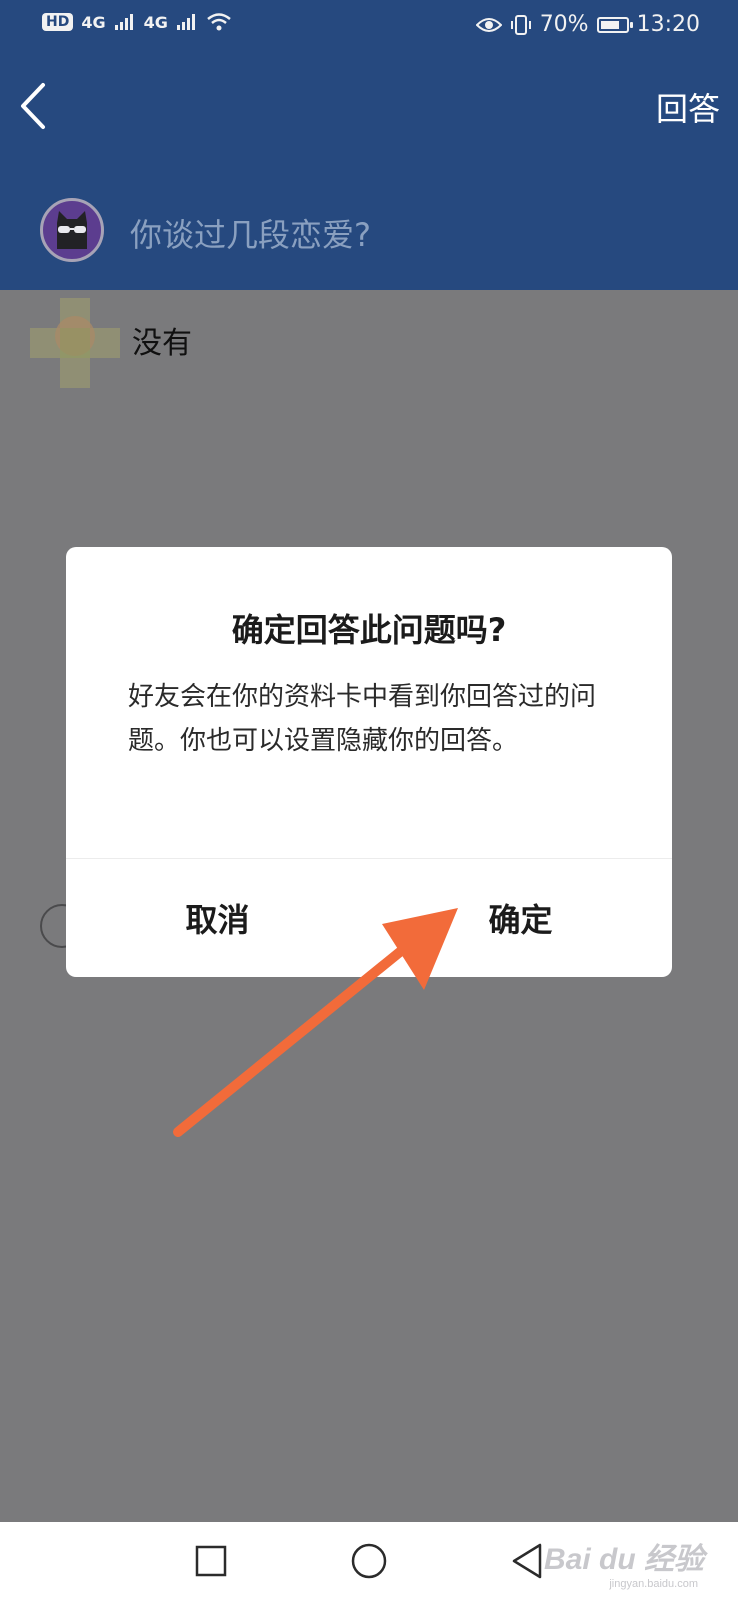 The width and height of the screenshot is (738, 1600). I want to click on answer-avatar, so click(75, 343).